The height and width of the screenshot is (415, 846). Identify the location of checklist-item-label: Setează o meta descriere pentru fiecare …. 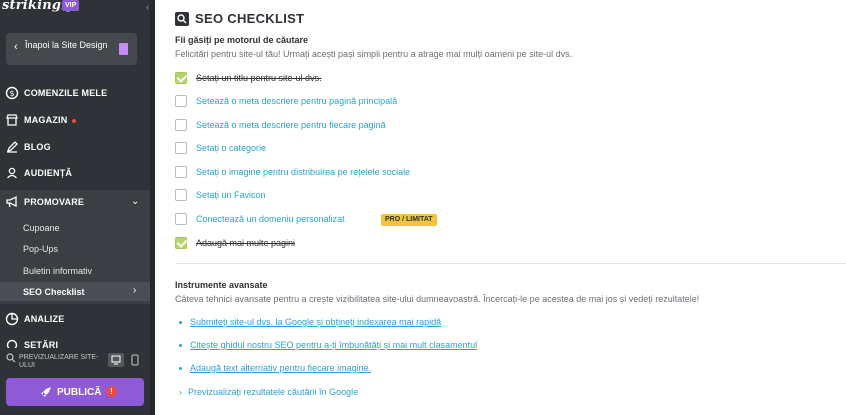
(291, 125).